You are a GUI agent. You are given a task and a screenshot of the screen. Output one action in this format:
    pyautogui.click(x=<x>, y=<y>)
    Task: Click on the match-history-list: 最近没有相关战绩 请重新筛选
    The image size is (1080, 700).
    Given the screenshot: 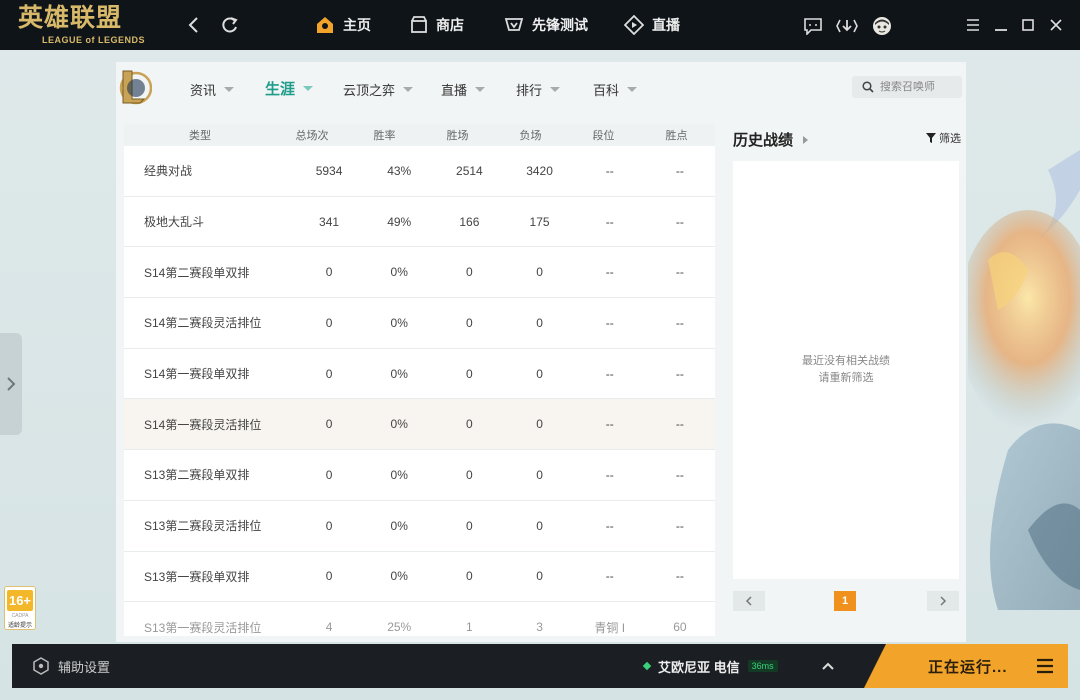 What is the action you would take?
    pyautogui.click(x=846, y=370)
    